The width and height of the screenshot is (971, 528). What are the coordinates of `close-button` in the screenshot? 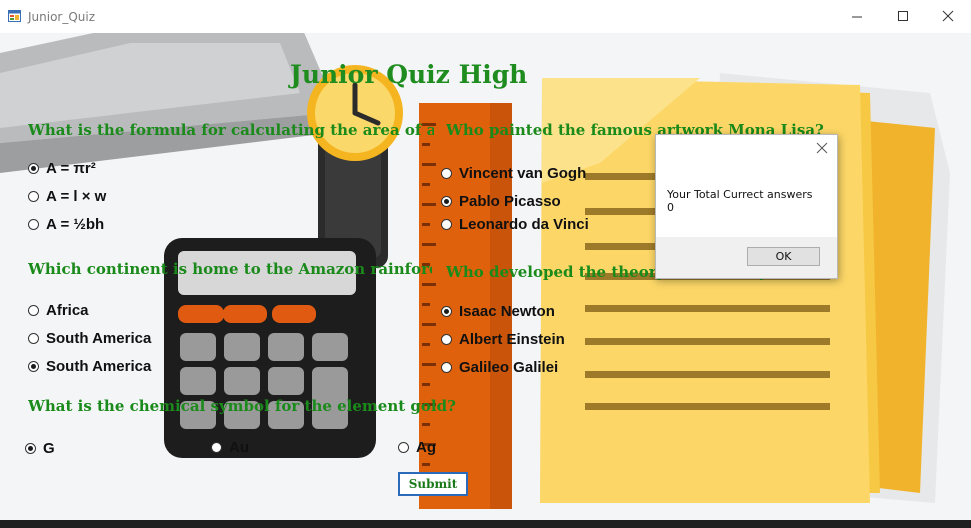 It's located at (948, 16).